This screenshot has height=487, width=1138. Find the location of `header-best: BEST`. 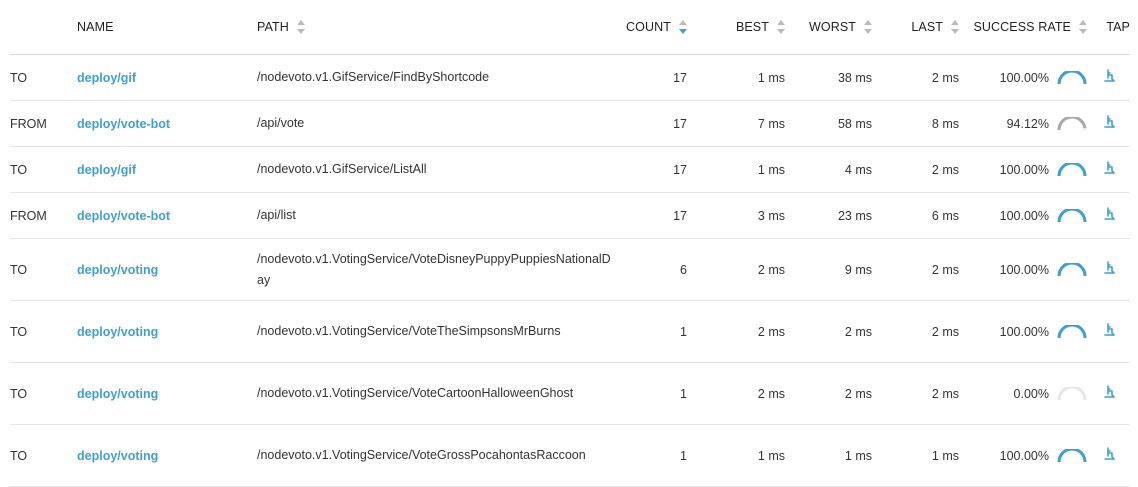

header-best: BEST is located at coordinates (736, 27).